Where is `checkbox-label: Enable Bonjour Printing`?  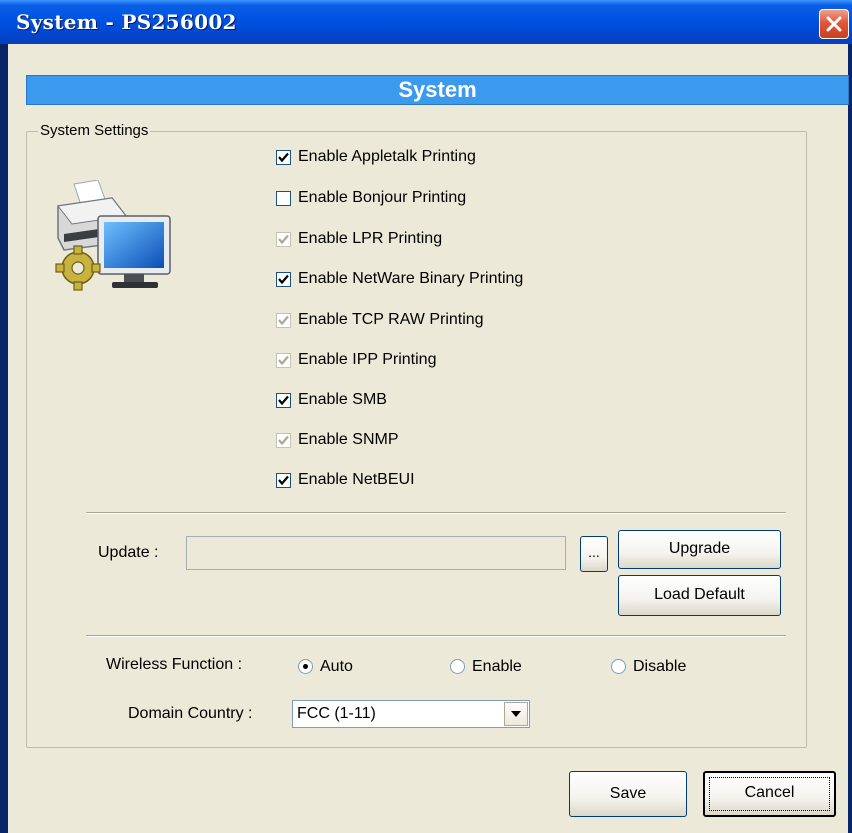
checkbox-label: Enable Bonjour Printing is located at coordinates (382, 197).